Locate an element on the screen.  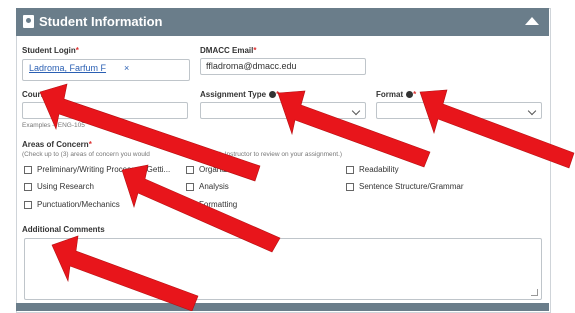
arrow-course is located at coordinates (150, 132).